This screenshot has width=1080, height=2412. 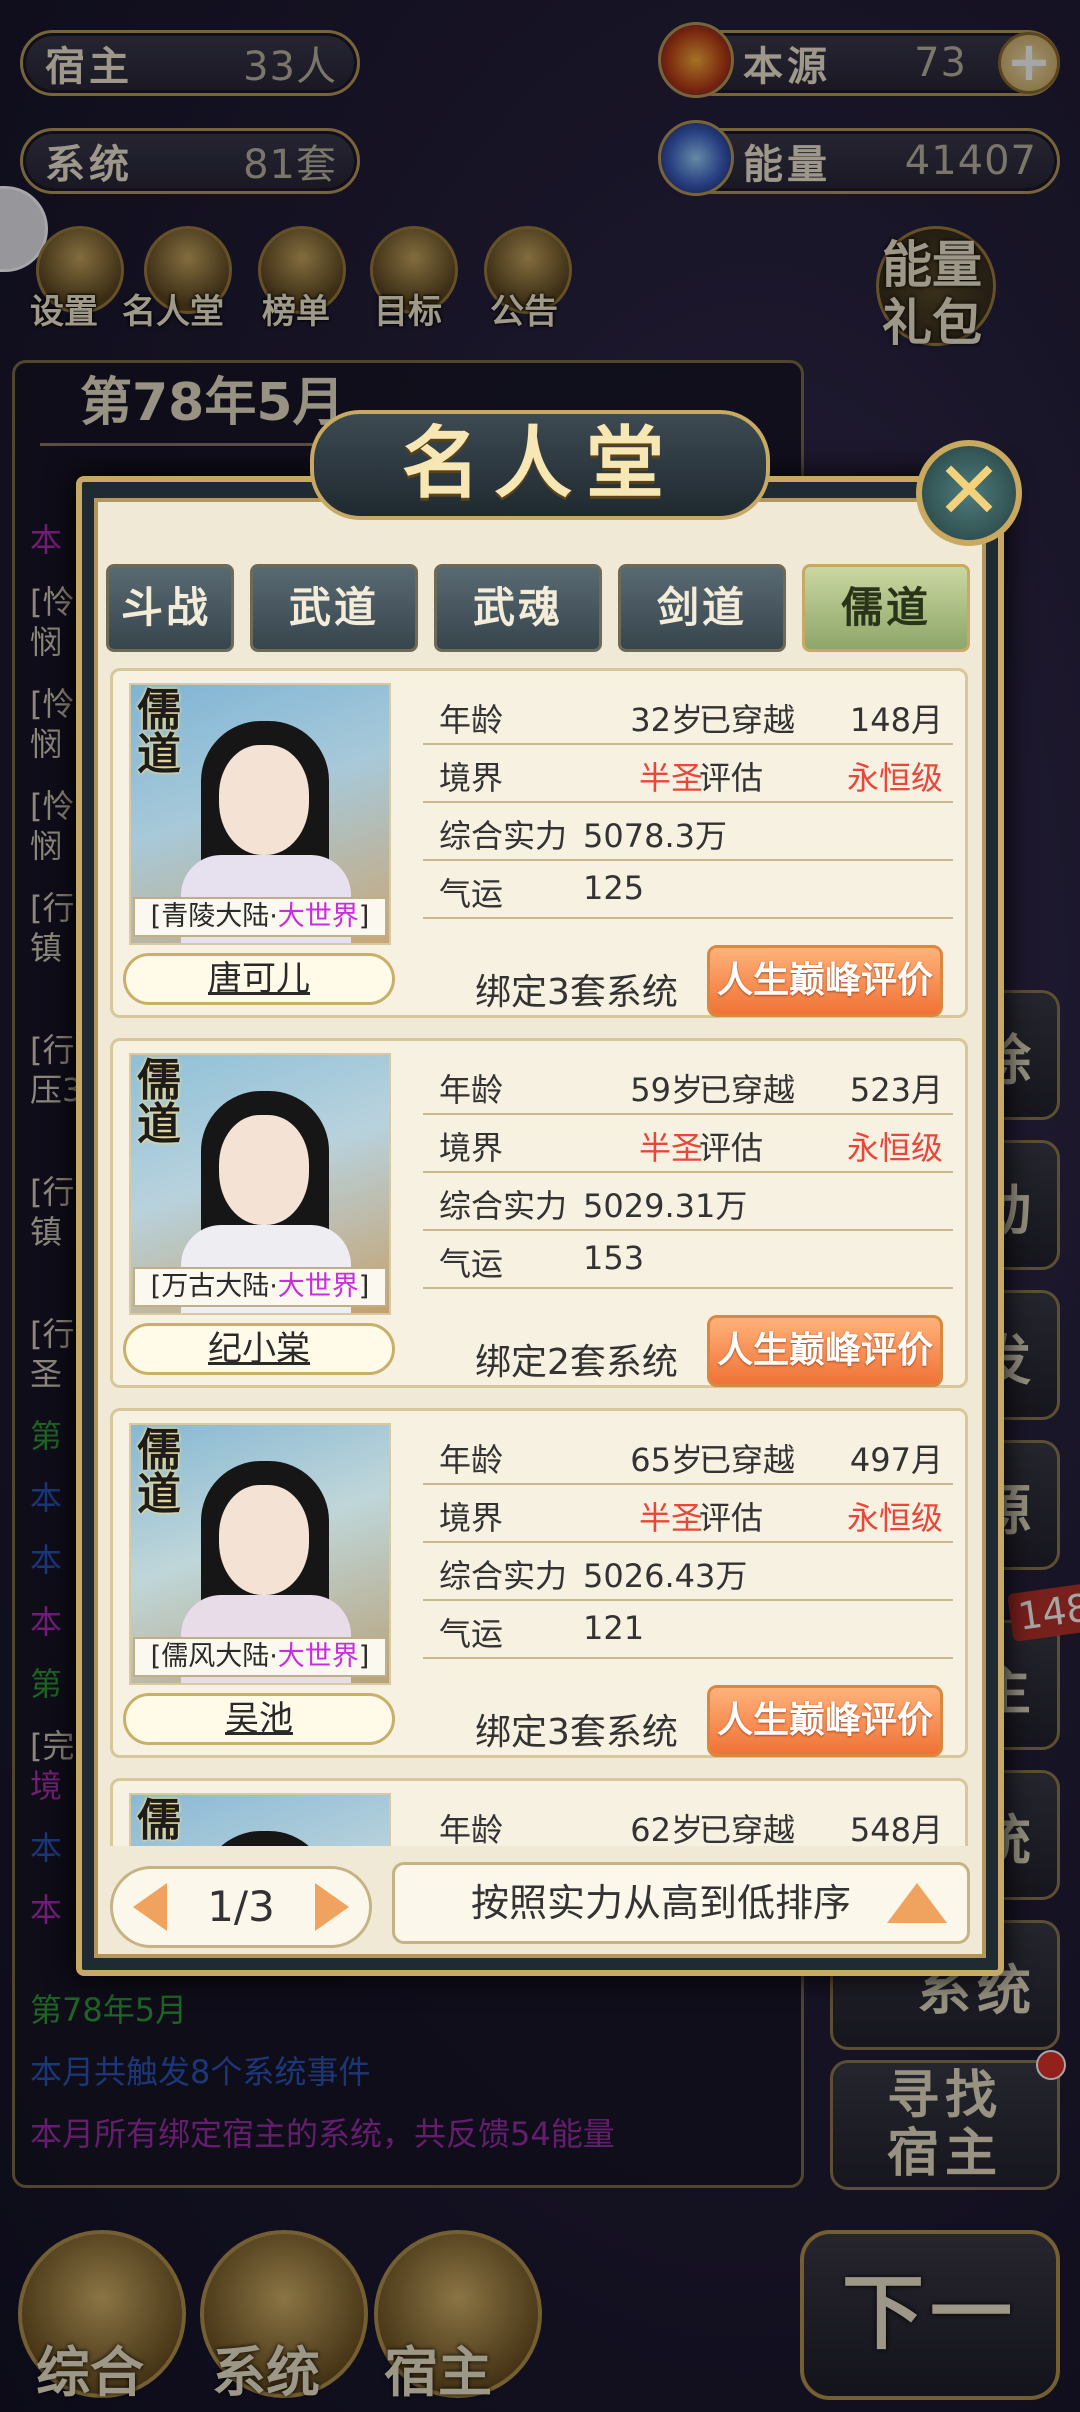 What do you see at coordinates (518, 608) in the screenshot?
I see `tab-martial-soul: 武魂` at bounding box center [518, 608].